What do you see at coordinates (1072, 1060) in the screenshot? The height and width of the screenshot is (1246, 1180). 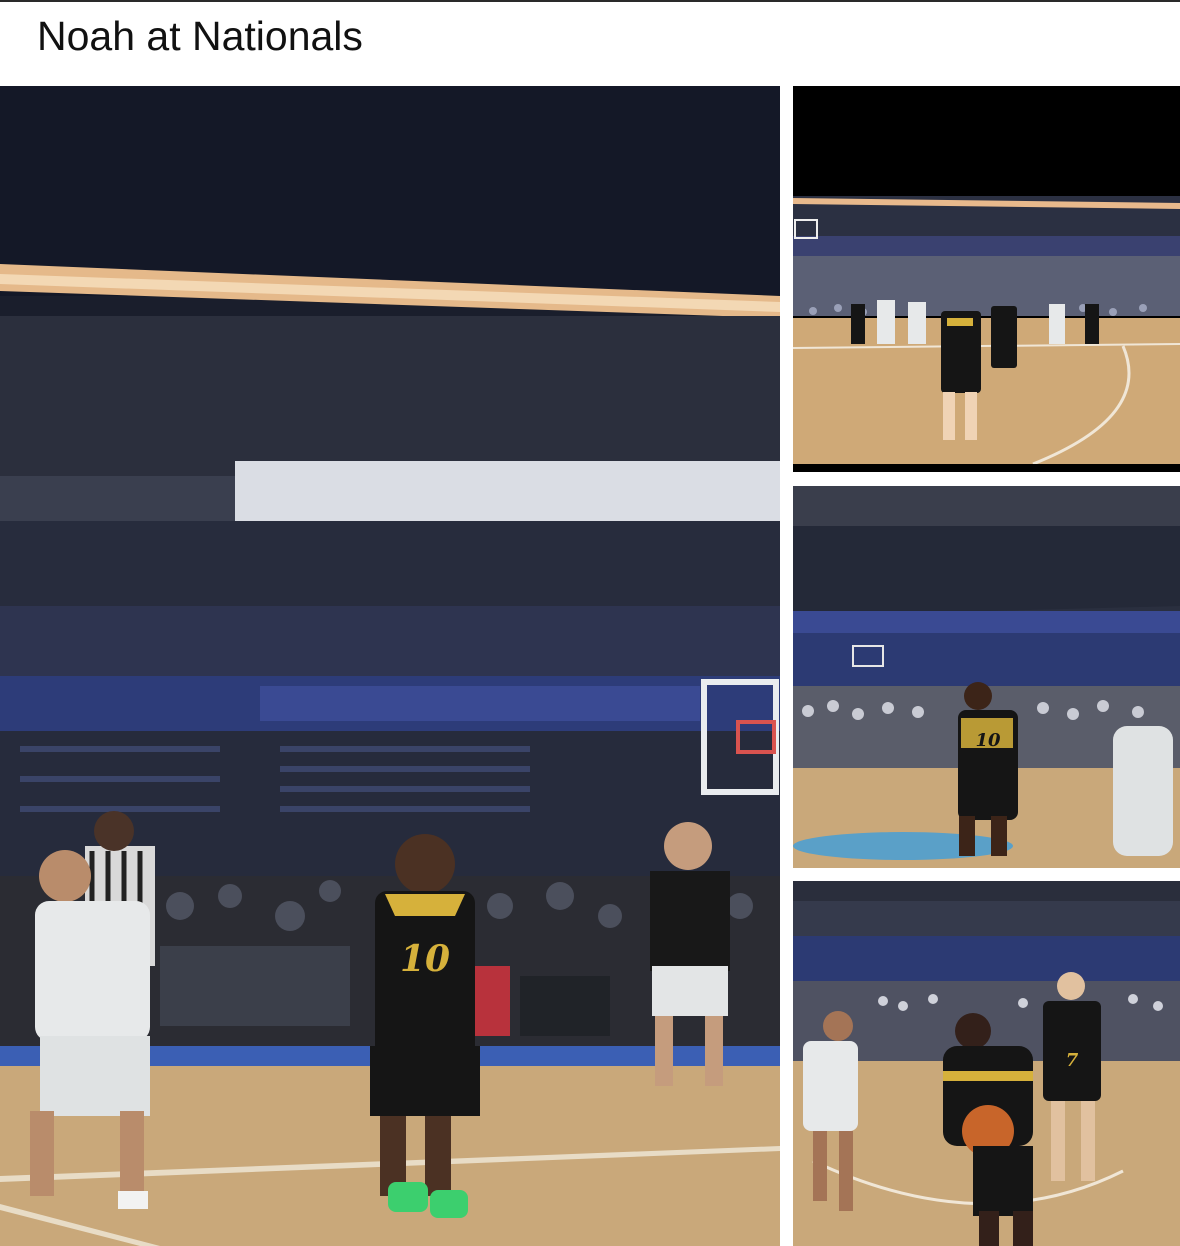 I see `svg-text: 7` at bounding box center [1072, 1060].